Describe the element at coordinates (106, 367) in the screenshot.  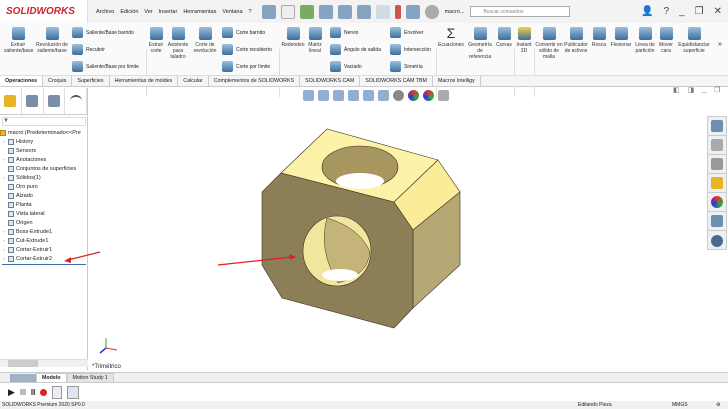
I see `view-orientation-label: *Trimétrico` at that location.